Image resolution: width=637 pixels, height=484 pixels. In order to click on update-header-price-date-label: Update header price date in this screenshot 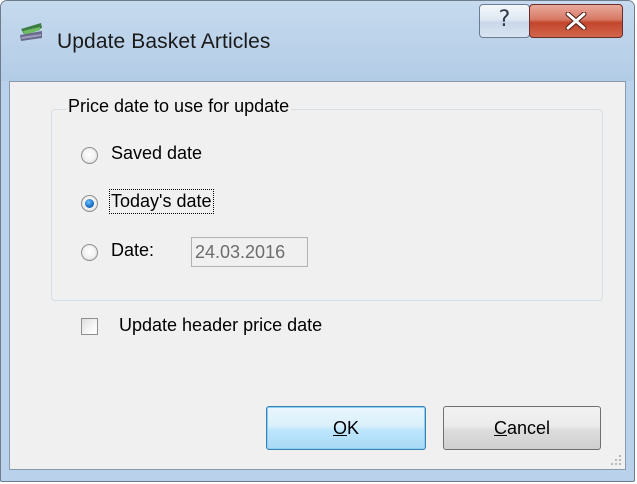, I will do `click(220, 325)`.